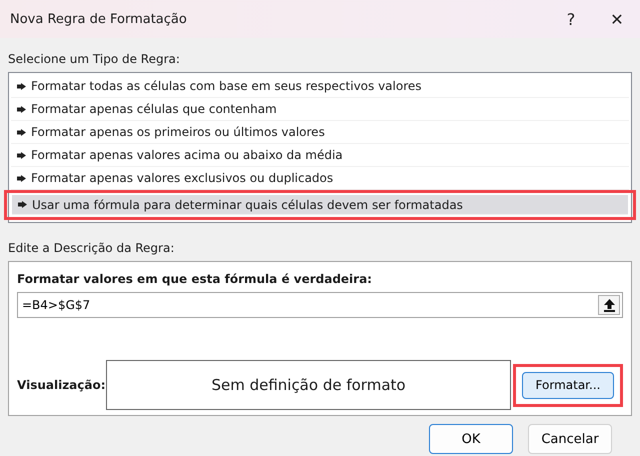 The width and height of the screenshot is (640, 456). Describe the element at coordinates (320, 305) in the screenshot. I see `formula-field: =B4>$G$7` at that location.